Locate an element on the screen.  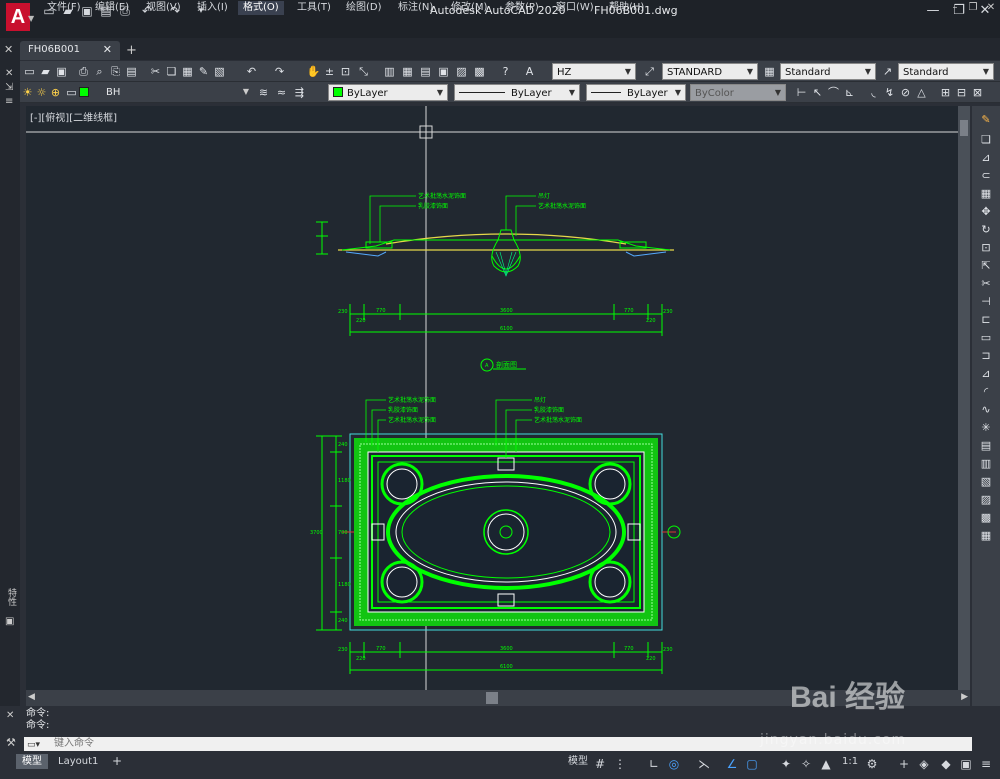
arc-length-icon: ⌒ is located at coordinates (833, 92).